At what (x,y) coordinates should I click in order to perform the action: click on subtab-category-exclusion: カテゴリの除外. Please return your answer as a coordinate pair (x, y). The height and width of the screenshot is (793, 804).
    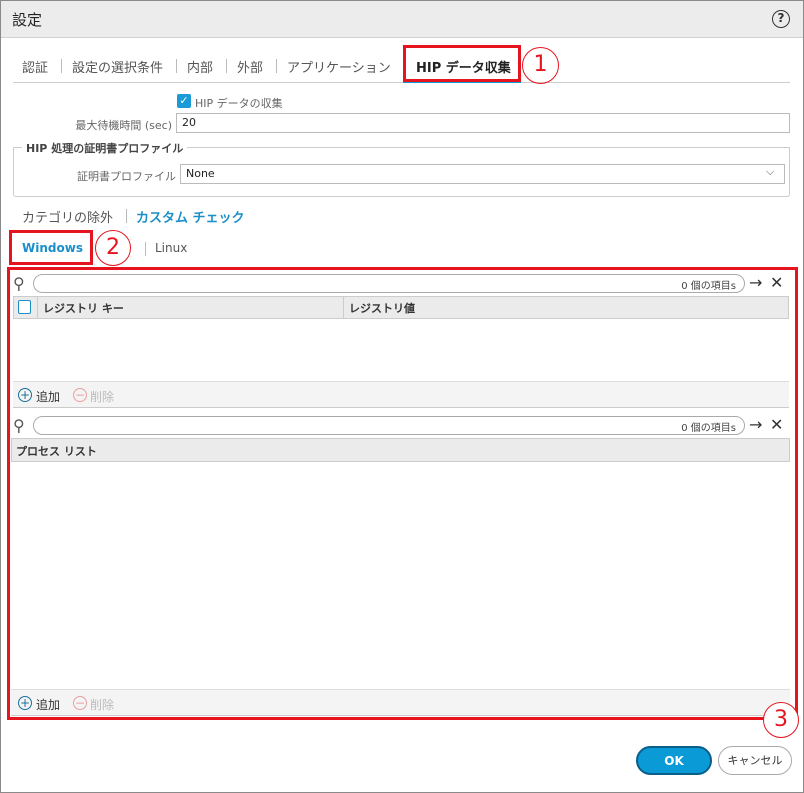
    Looking at the image, I should click on (67, 216).